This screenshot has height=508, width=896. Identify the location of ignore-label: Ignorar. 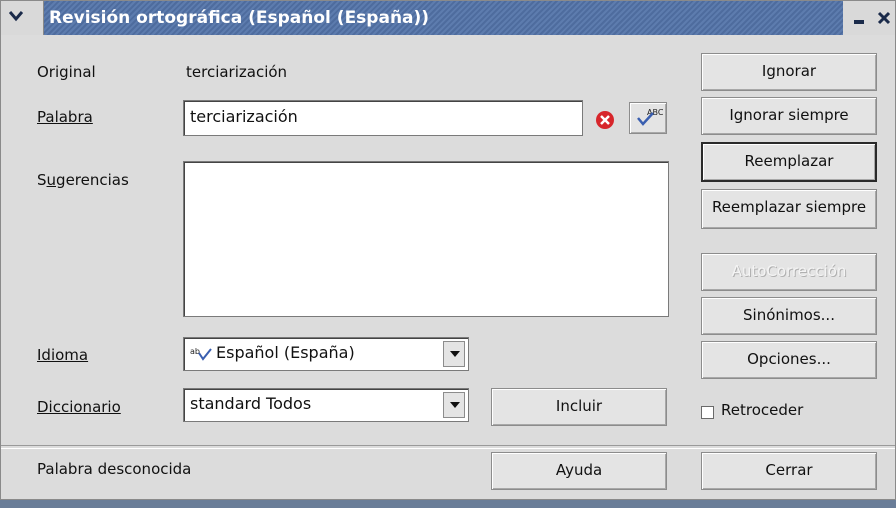
(789, 71).